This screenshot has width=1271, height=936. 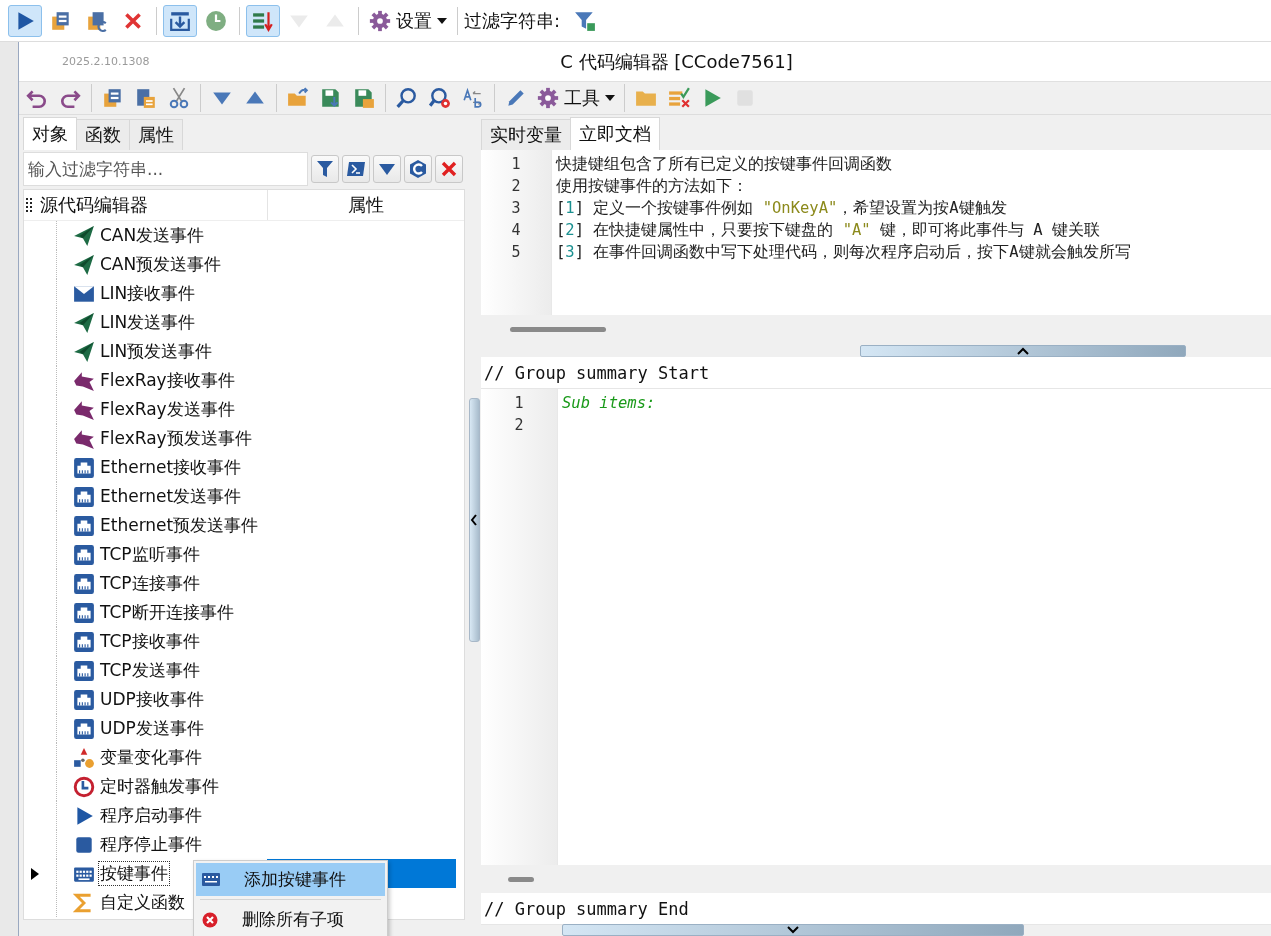 I want to click on terminal-icon, so click(x=356, y=169).